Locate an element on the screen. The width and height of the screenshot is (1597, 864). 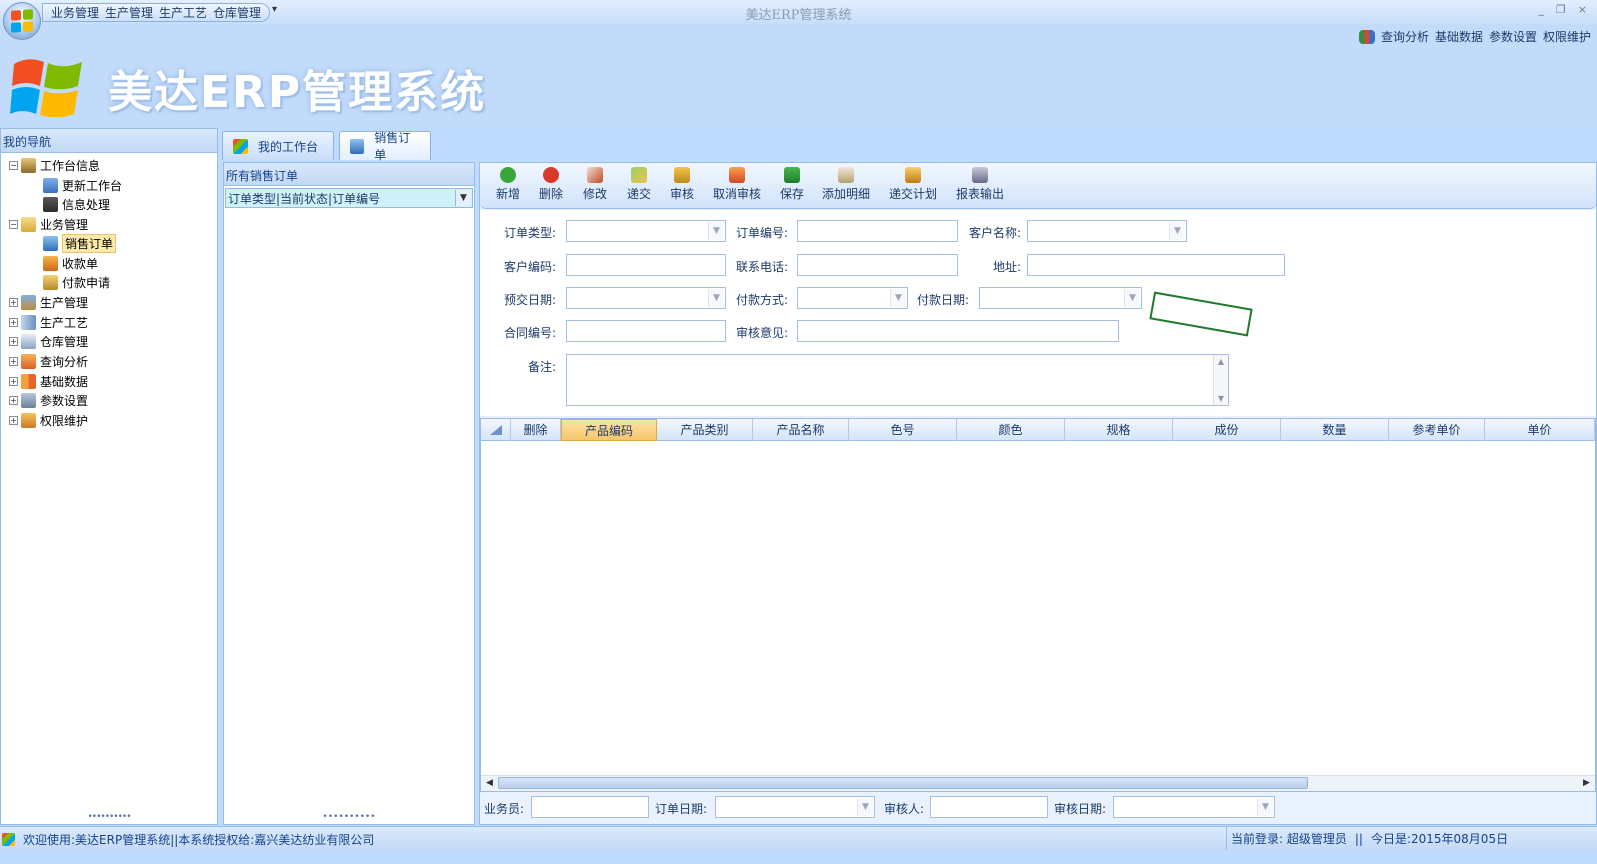
phone-input is located at coordinates (877, 265).